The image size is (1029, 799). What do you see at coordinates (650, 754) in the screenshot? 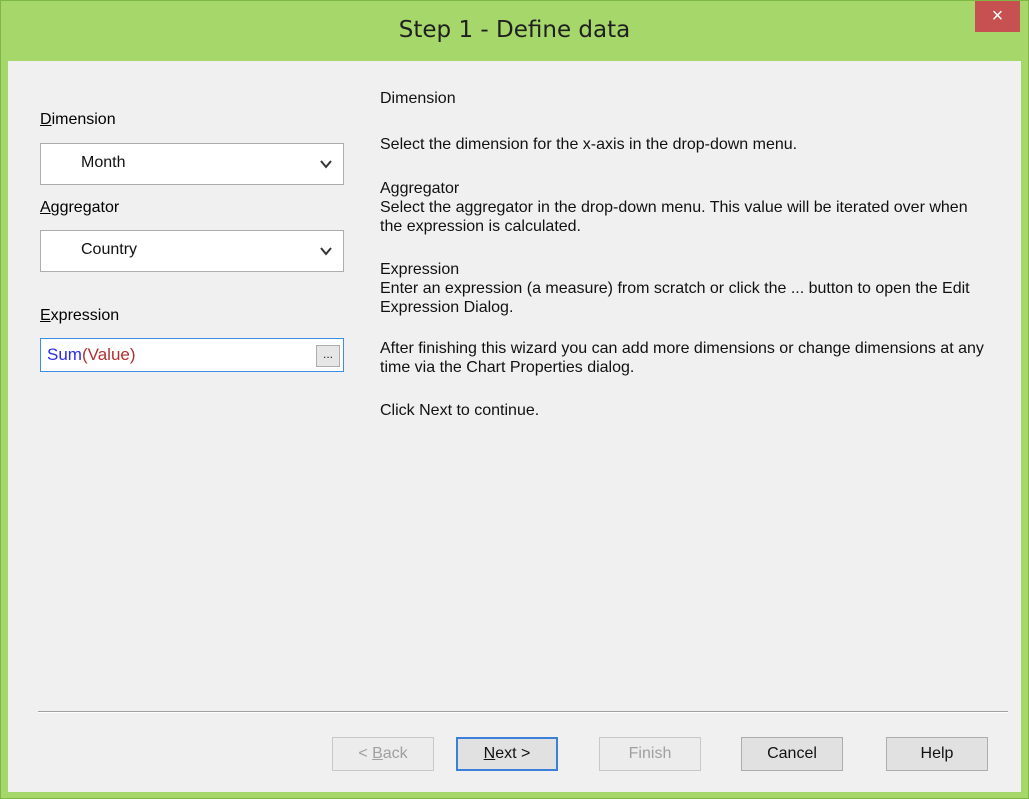
I see `finish-button: Finish` at bounding box center [650, 754].